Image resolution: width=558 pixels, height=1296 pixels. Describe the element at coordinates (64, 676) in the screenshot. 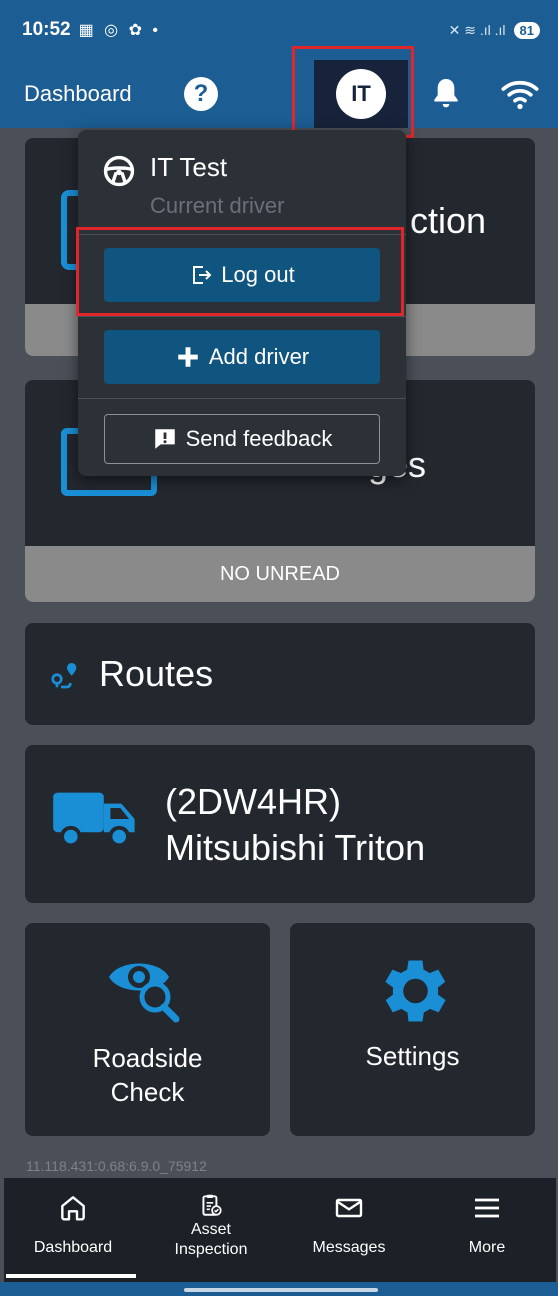

I see `route-icon` at that location.